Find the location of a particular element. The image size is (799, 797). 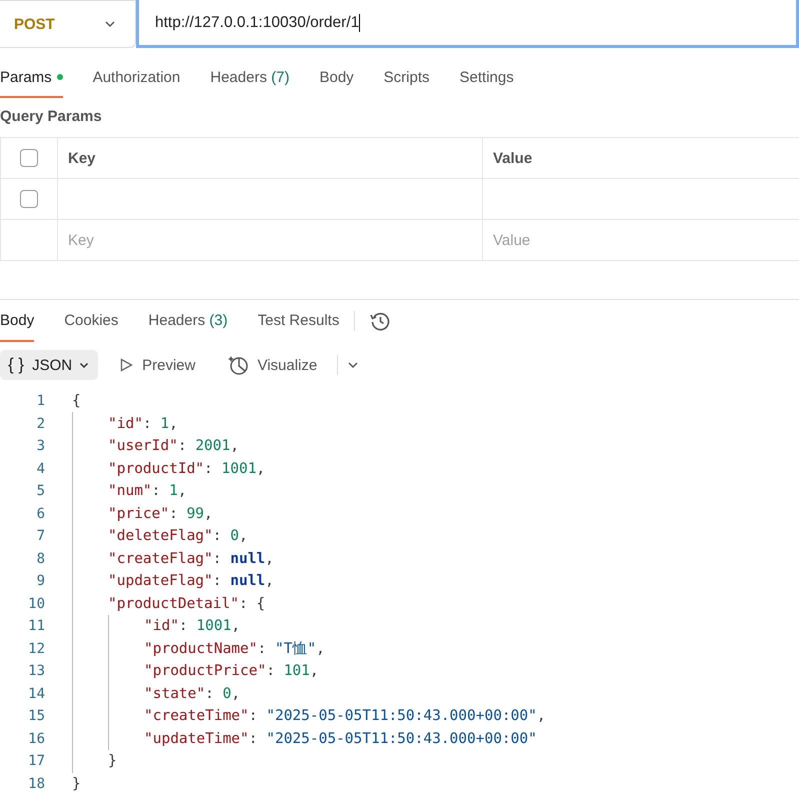

code-line: "state": 0, is located at coordinates (192, 694).